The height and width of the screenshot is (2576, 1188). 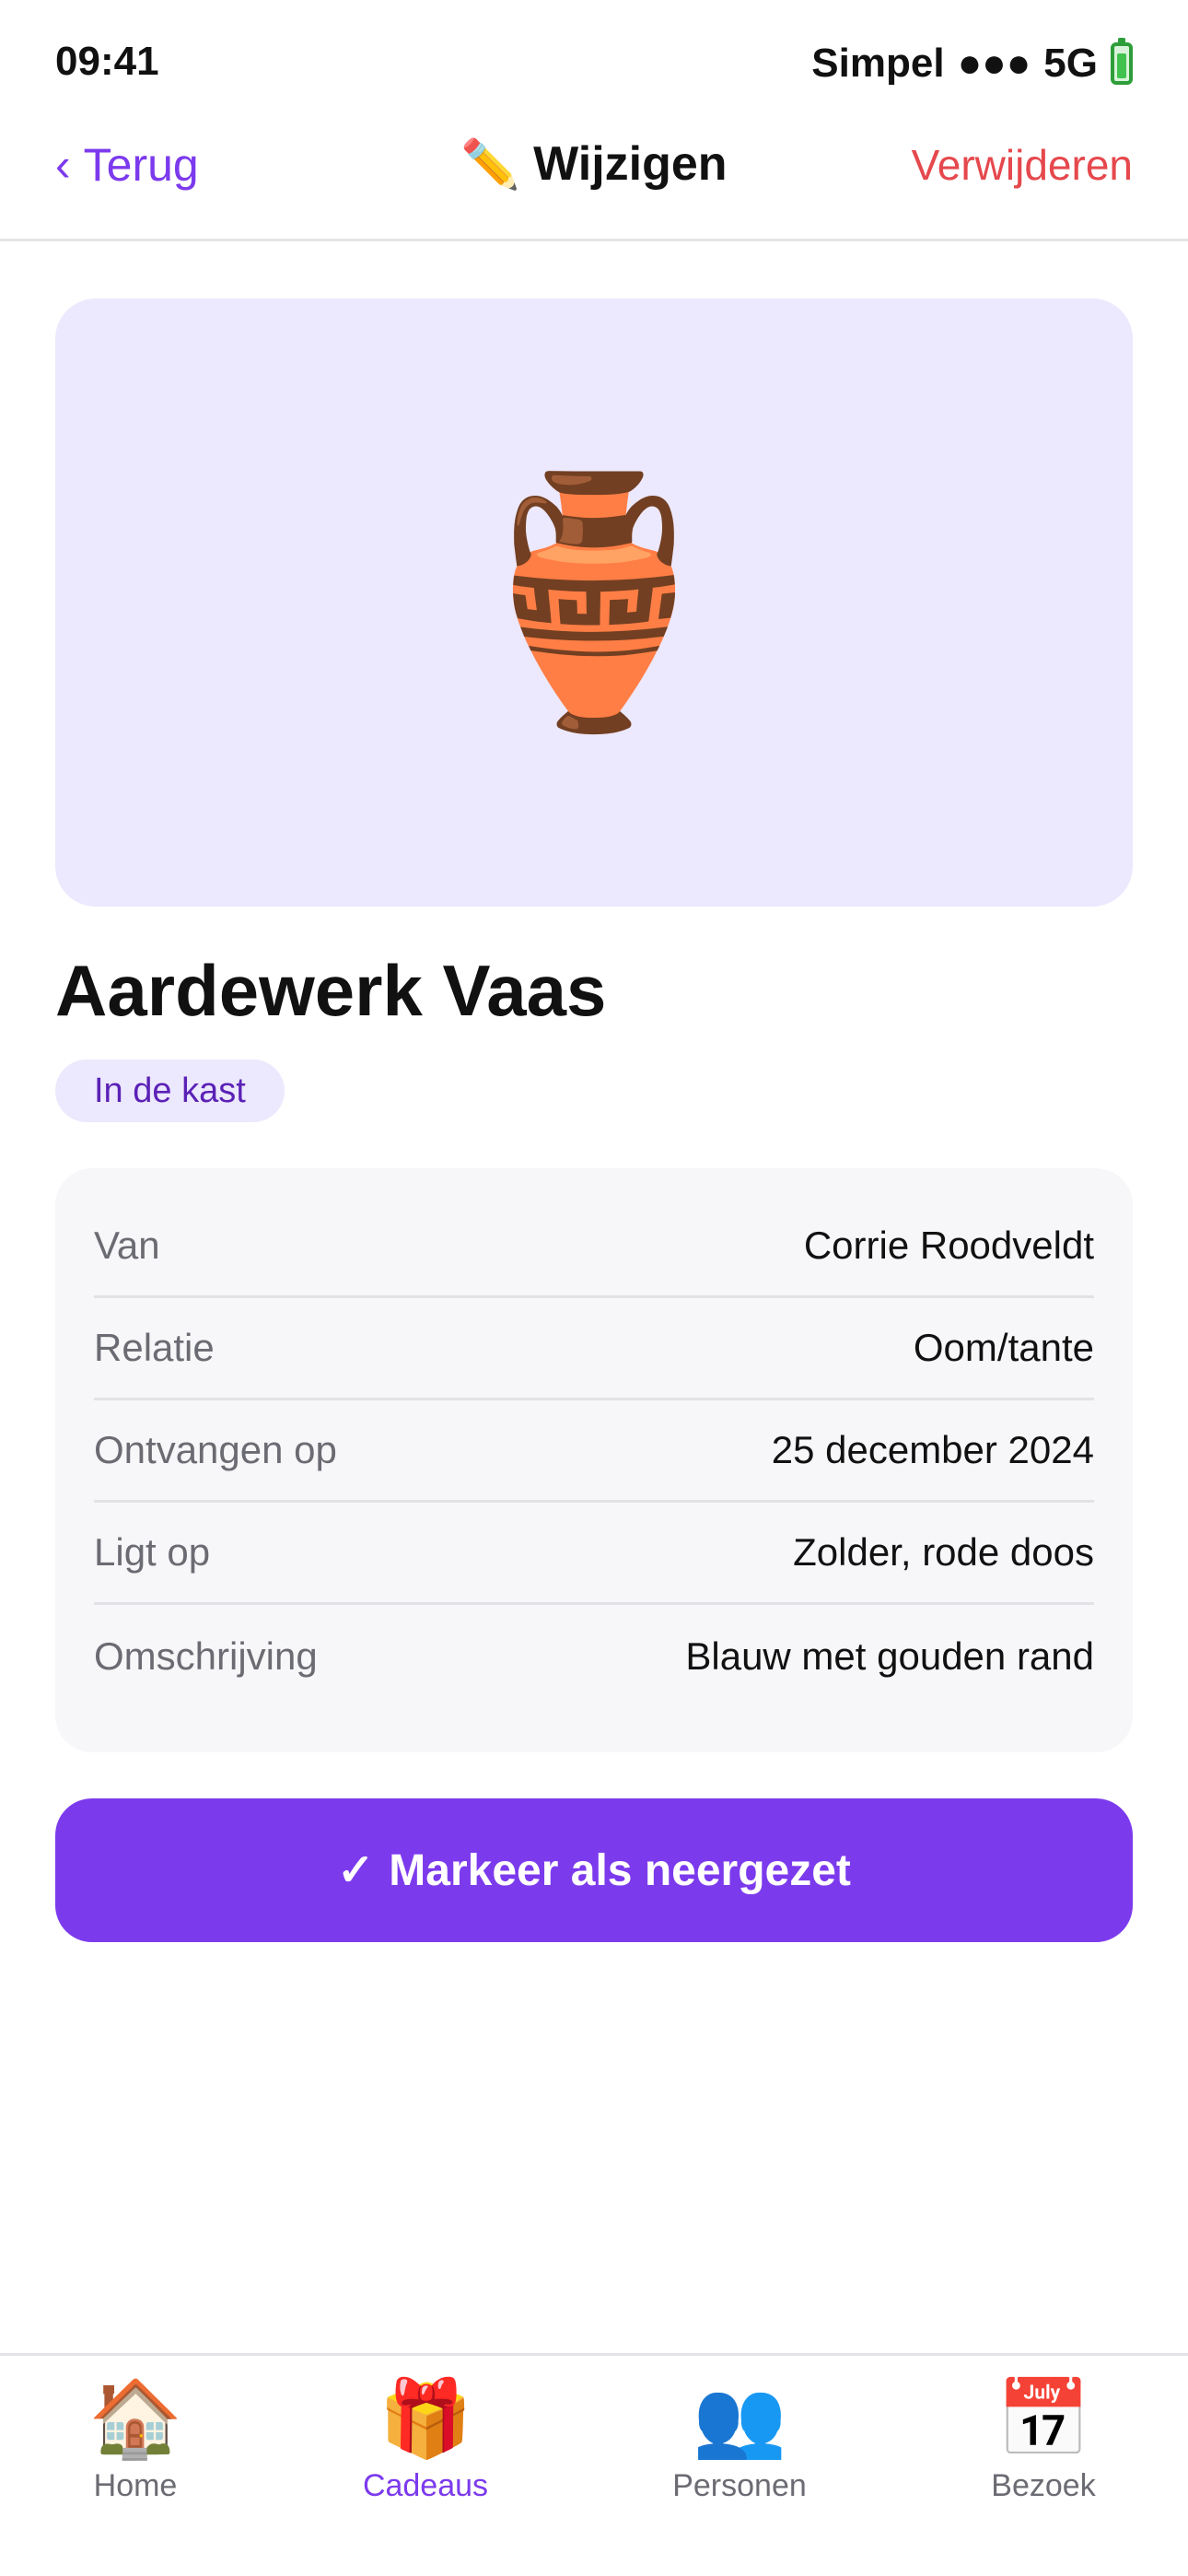 I want to click on gift-icon: 🎁, so click(x=425, y=2419).